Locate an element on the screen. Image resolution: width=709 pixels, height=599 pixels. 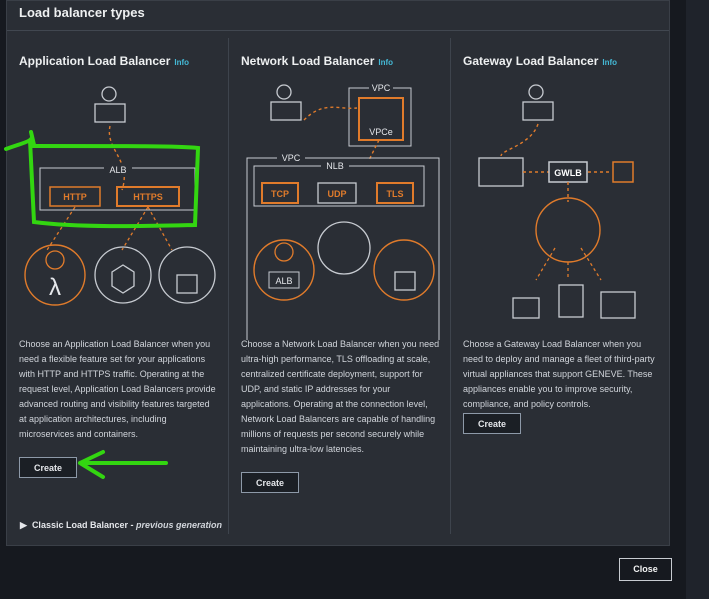
vpce-label: VPCe is located at coordinates (381, 132).